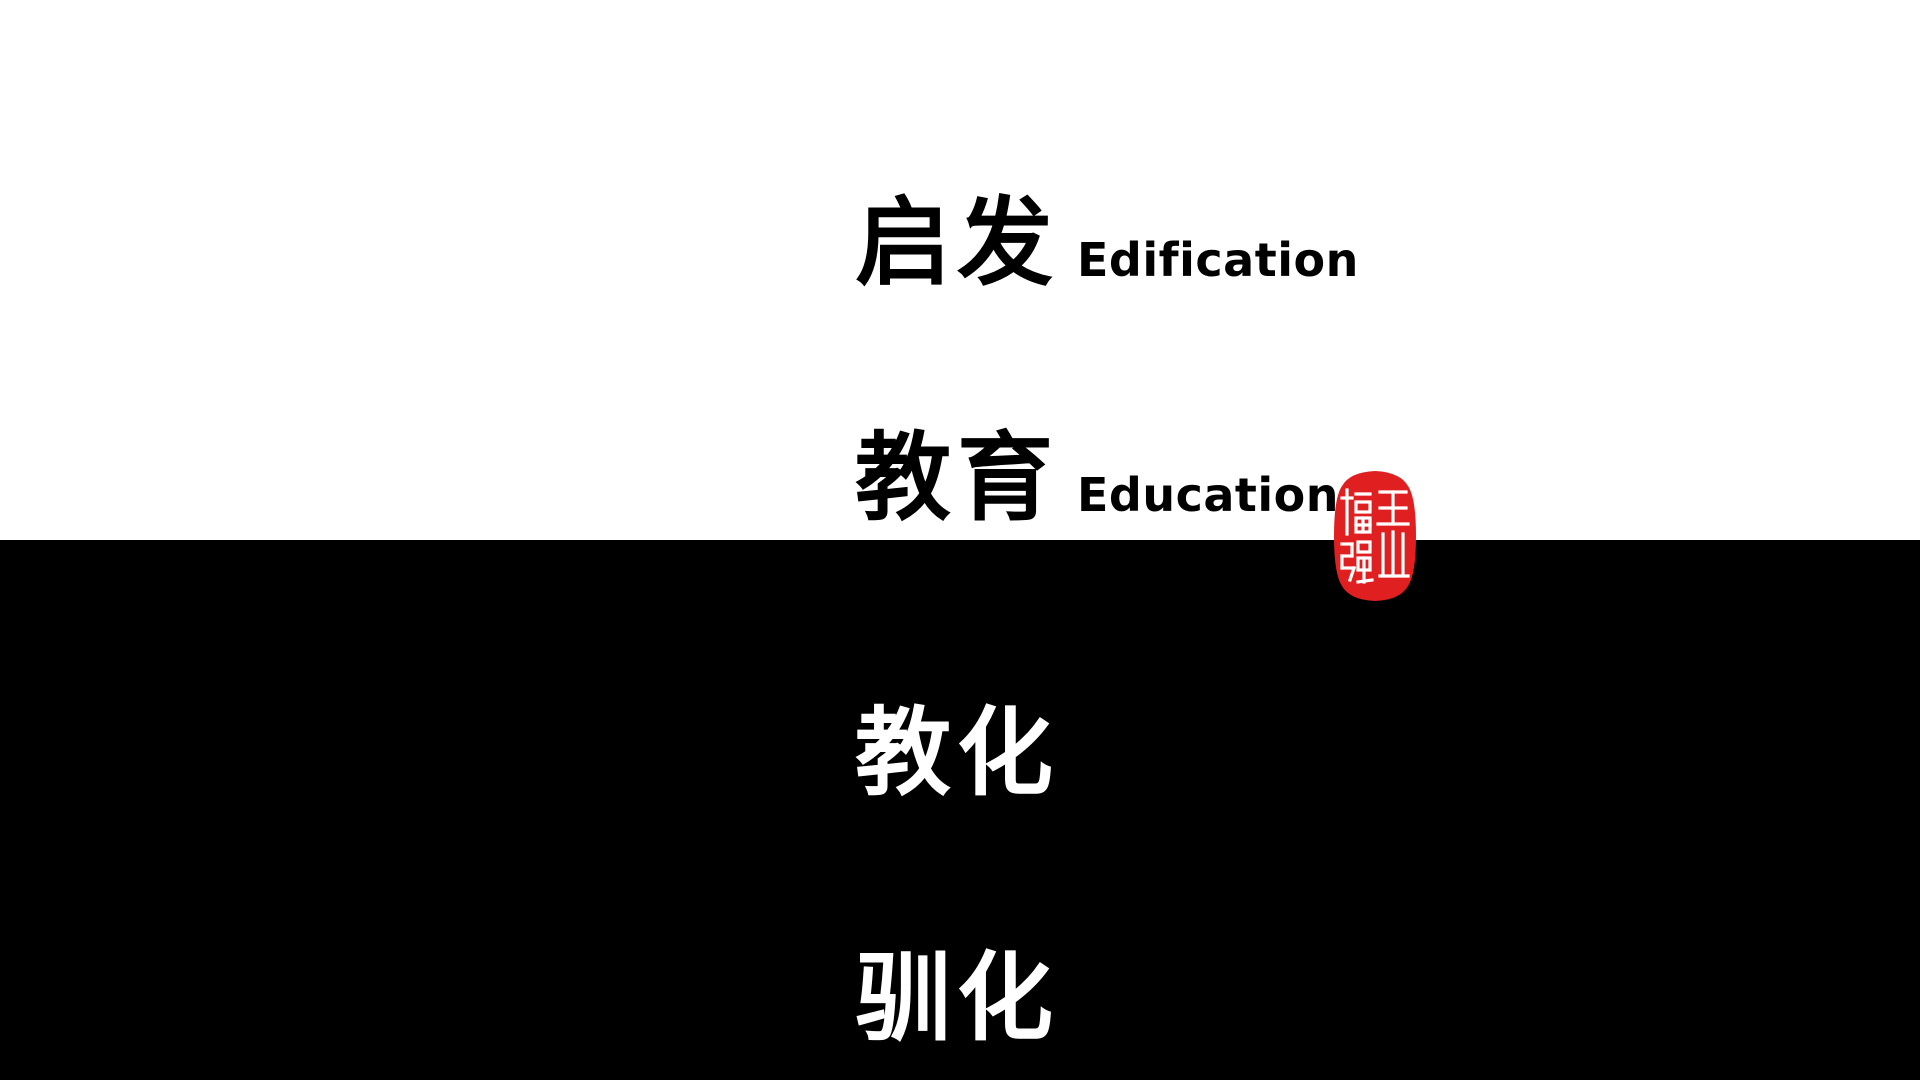 This screenshot has height=1080, width=1920. What do you see at coordinates (957, 477) in the screenshot?
I see `term-chinese-jiaoyu: 教育` at bounding box center [957, 477].